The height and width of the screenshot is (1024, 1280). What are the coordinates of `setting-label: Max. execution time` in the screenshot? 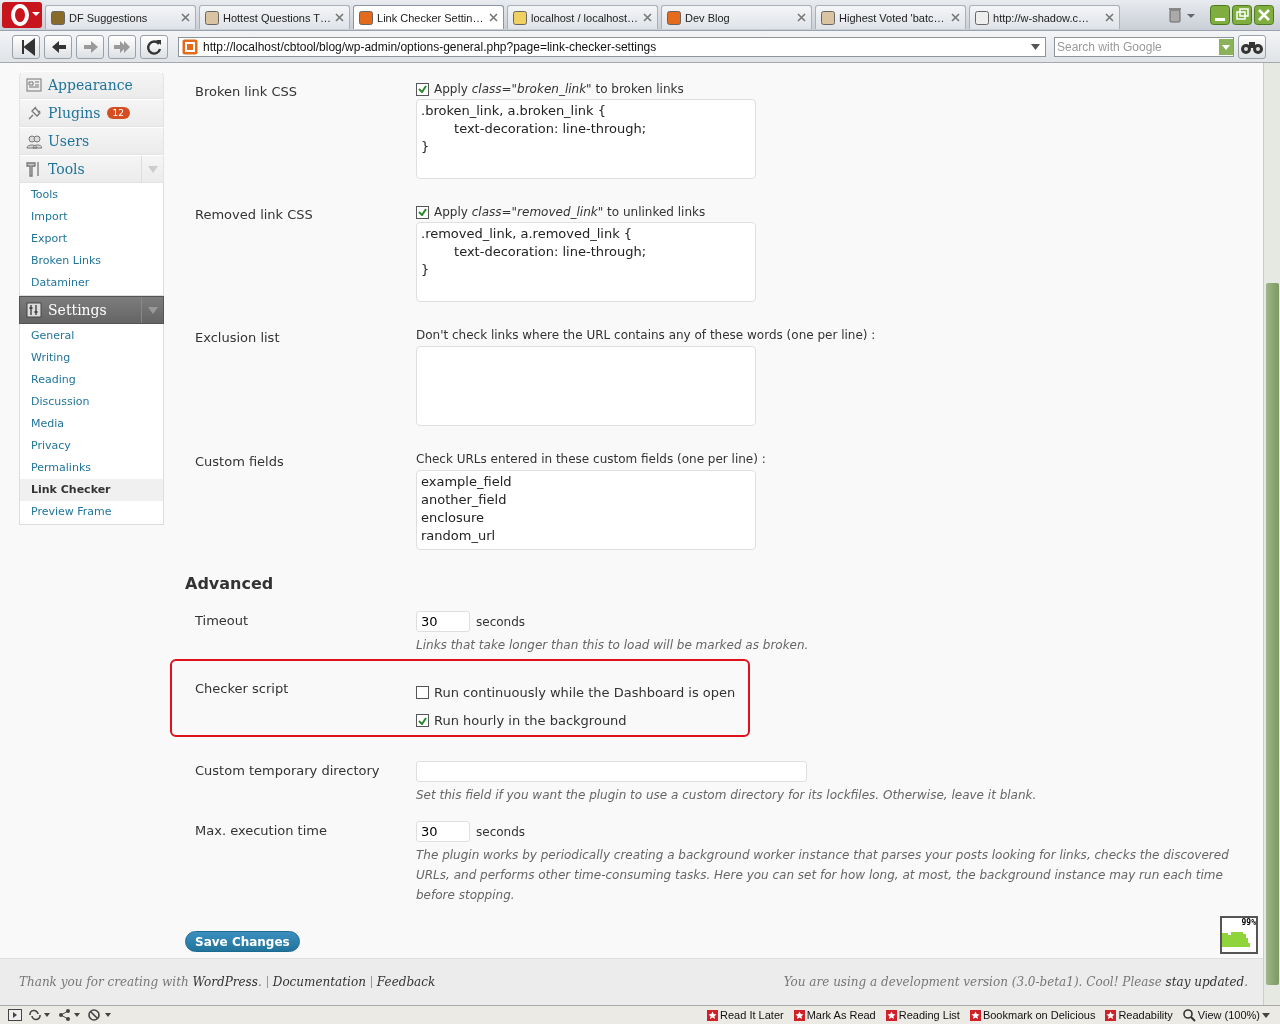 It's located at (261, 831).